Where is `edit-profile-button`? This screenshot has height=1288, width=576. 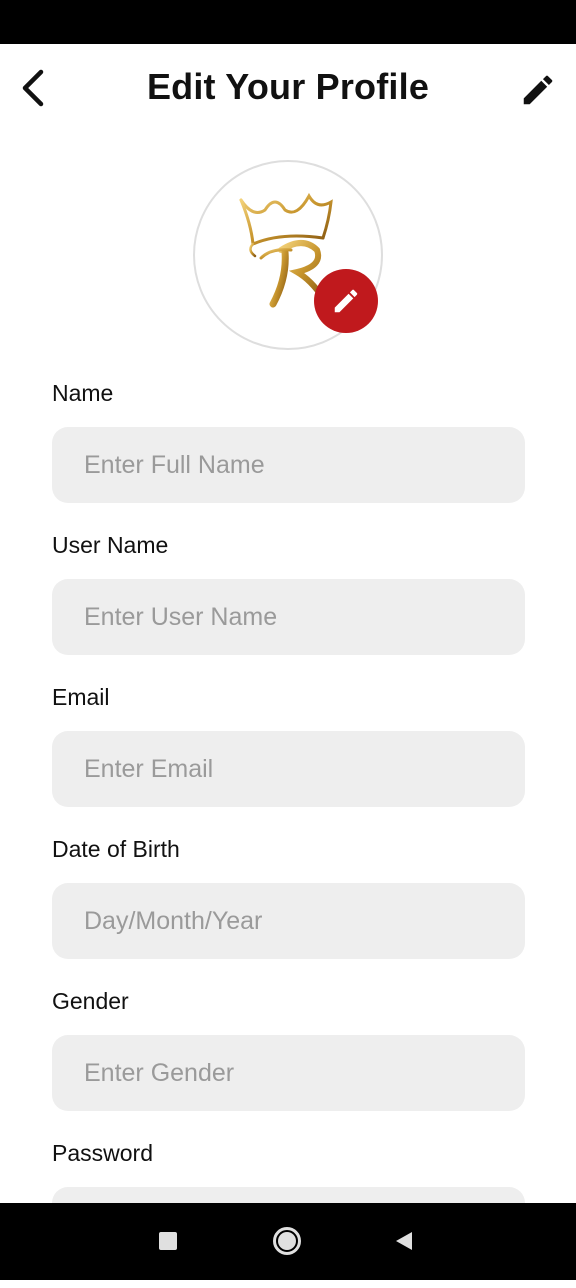
edit-profile-button is located at coordinates (538, 90).